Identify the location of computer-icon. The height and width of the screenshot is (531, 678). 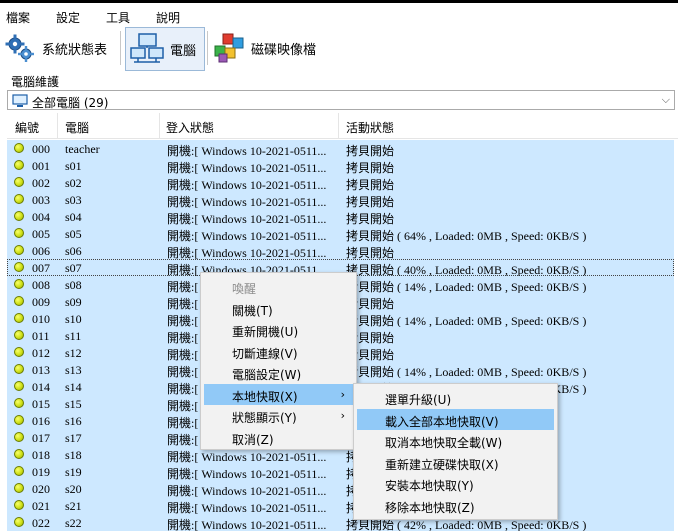
(20, 100).